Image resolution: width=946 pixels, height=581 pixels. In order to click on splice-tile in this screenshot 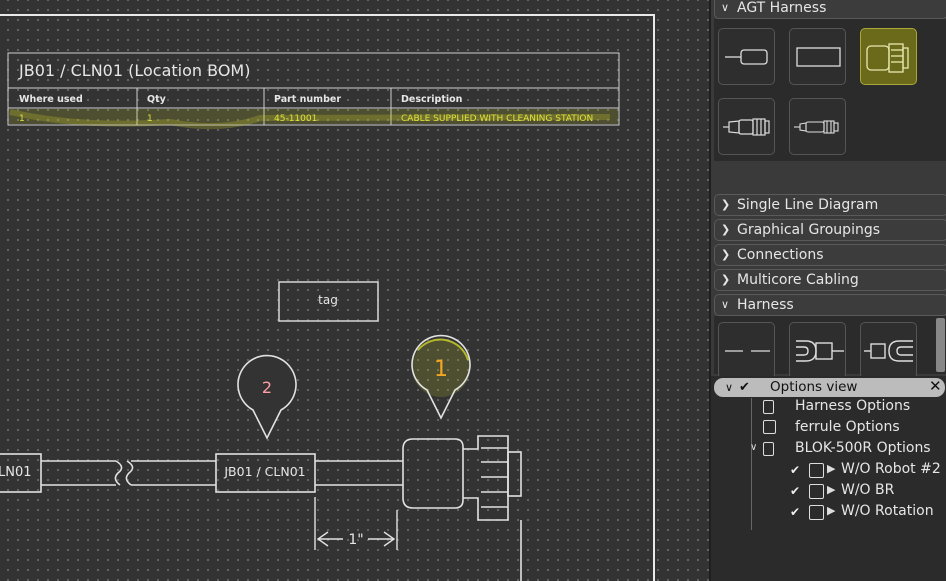, I will do `click(746, 350)`.